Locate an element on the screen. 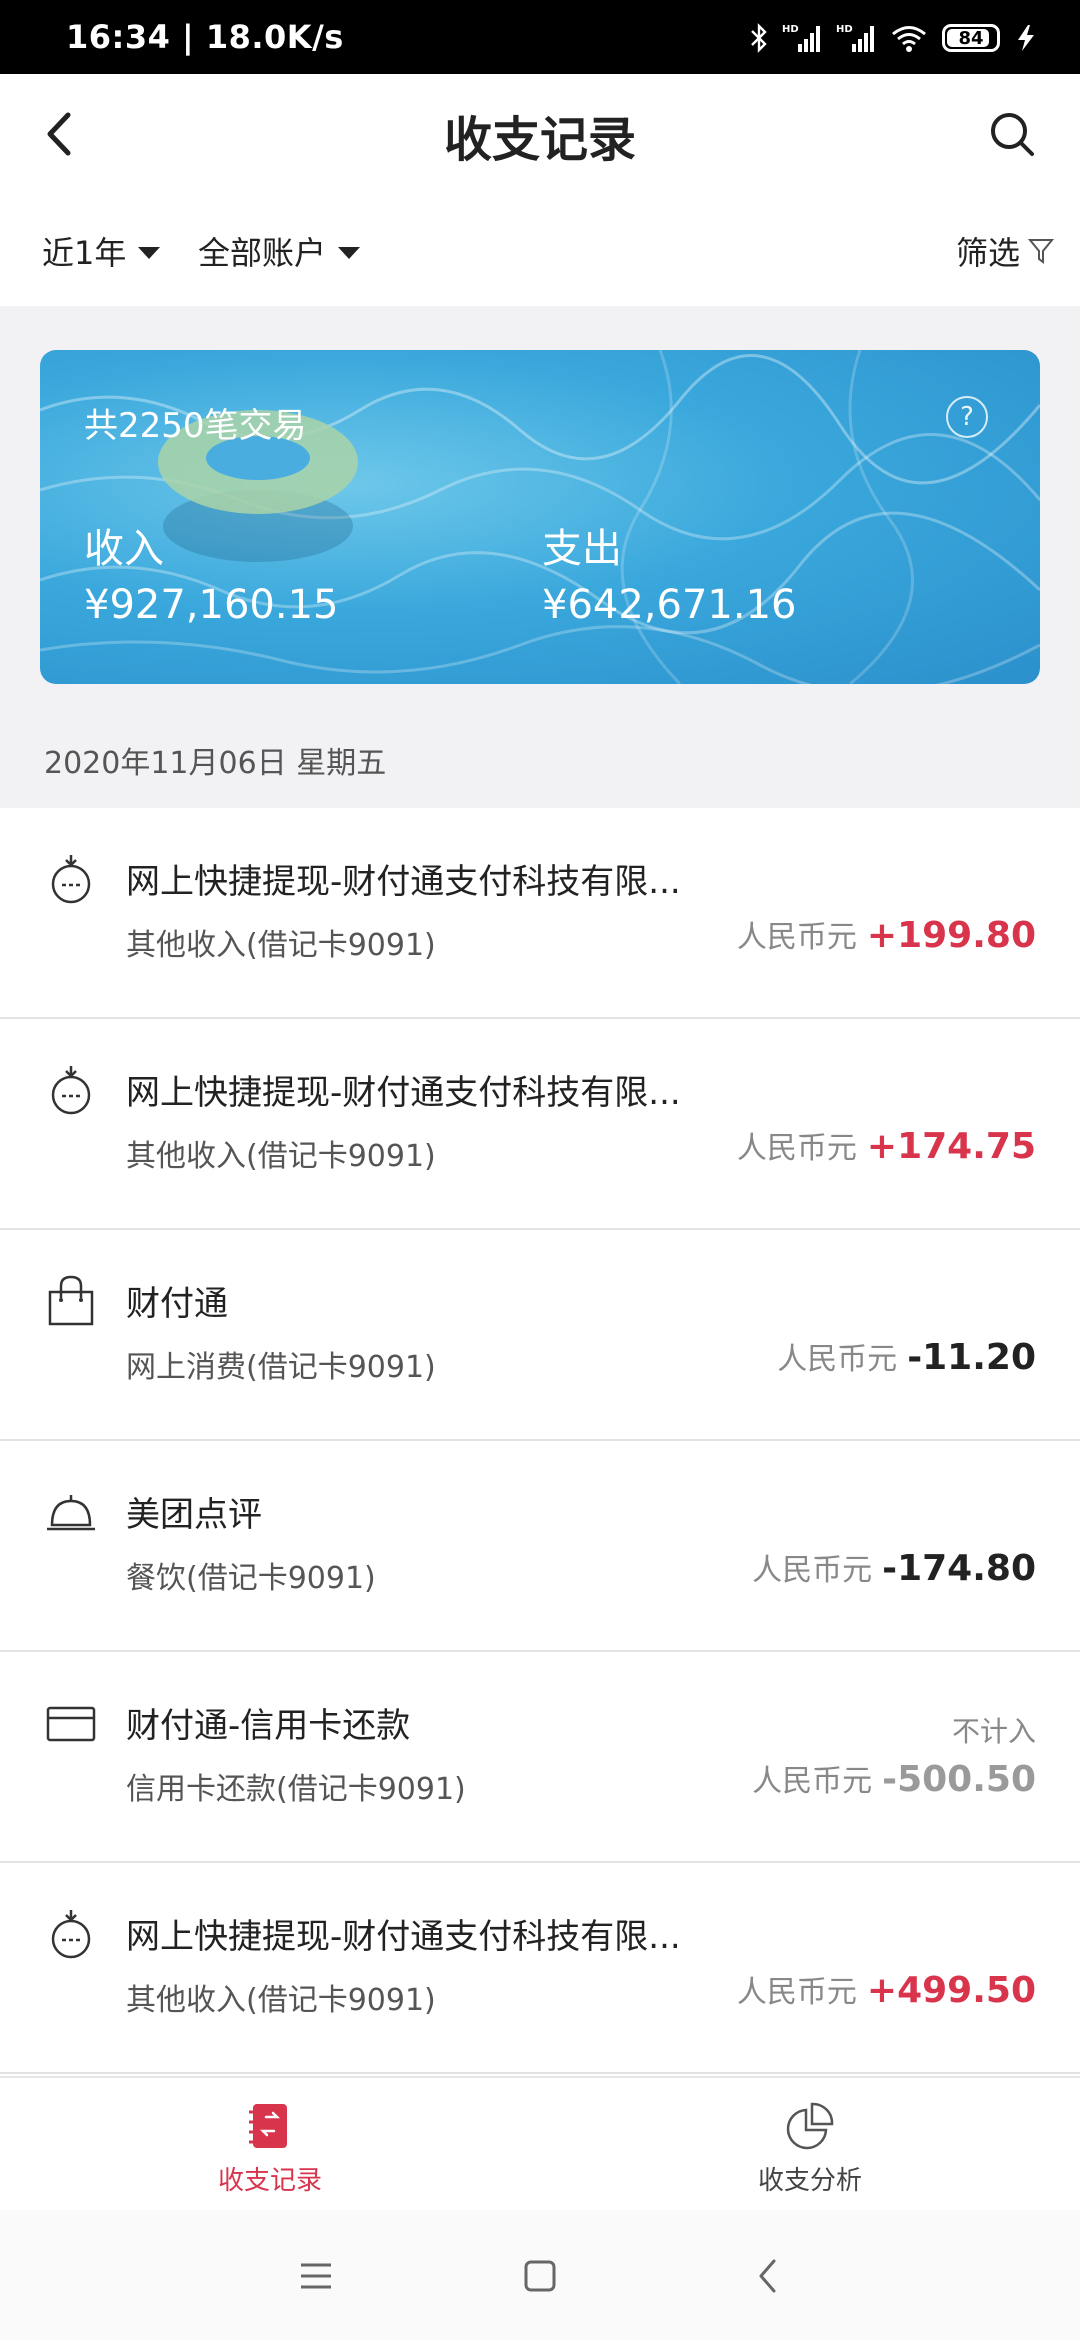 The height and width of the screenshot is (2340, 1080). transaction-amount: 人民币元 +499.50 is located at coordinates (886, 1989).